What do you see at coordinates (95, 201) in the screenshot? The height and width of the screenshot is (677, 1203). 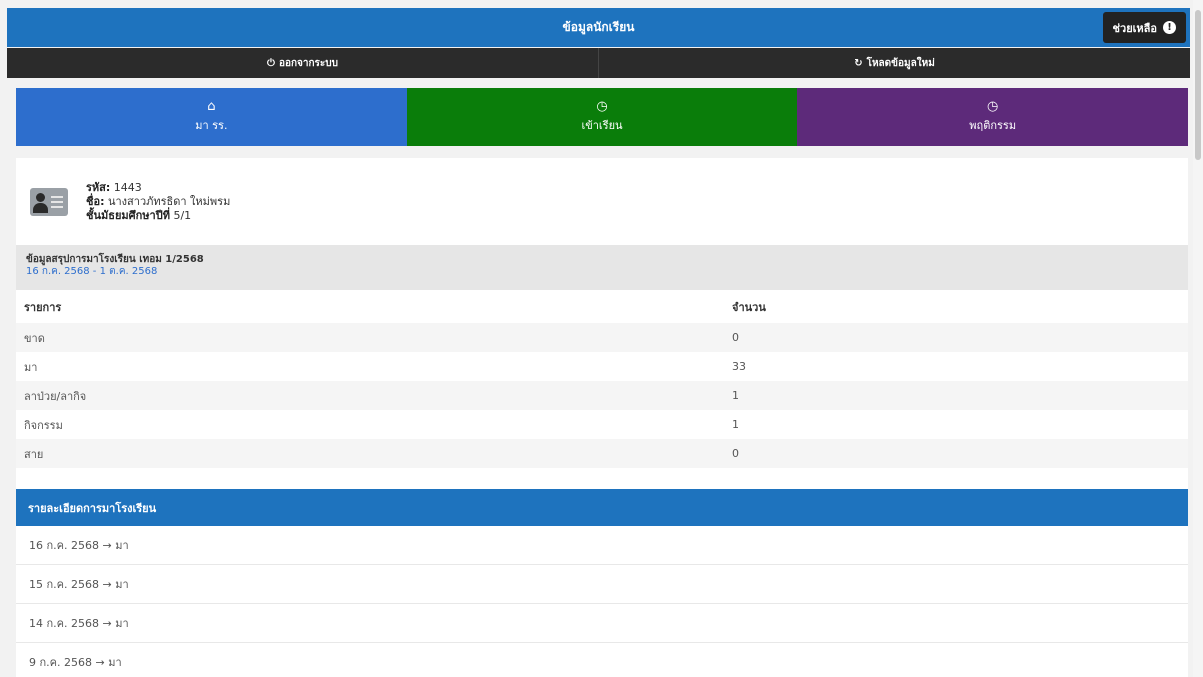 I see `student-name-label: ชื่อ:` at bounding box center [95, 201].